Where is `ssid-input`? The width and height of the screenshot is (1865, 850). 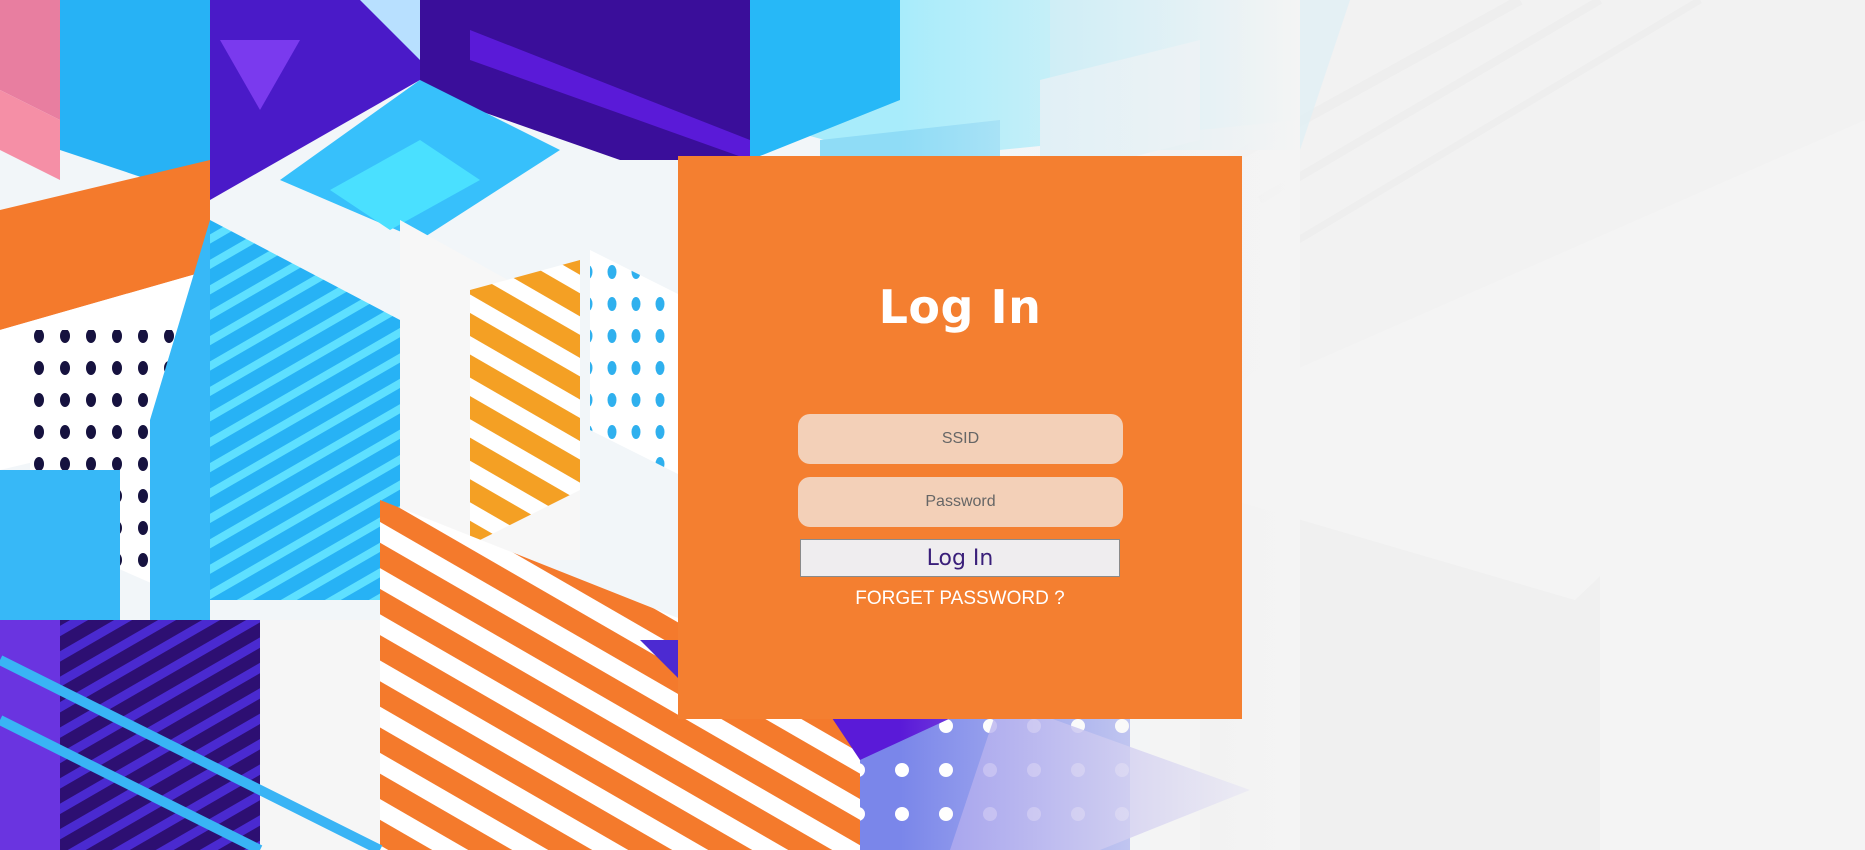 ssid-input is located at coordinates (960, 439).